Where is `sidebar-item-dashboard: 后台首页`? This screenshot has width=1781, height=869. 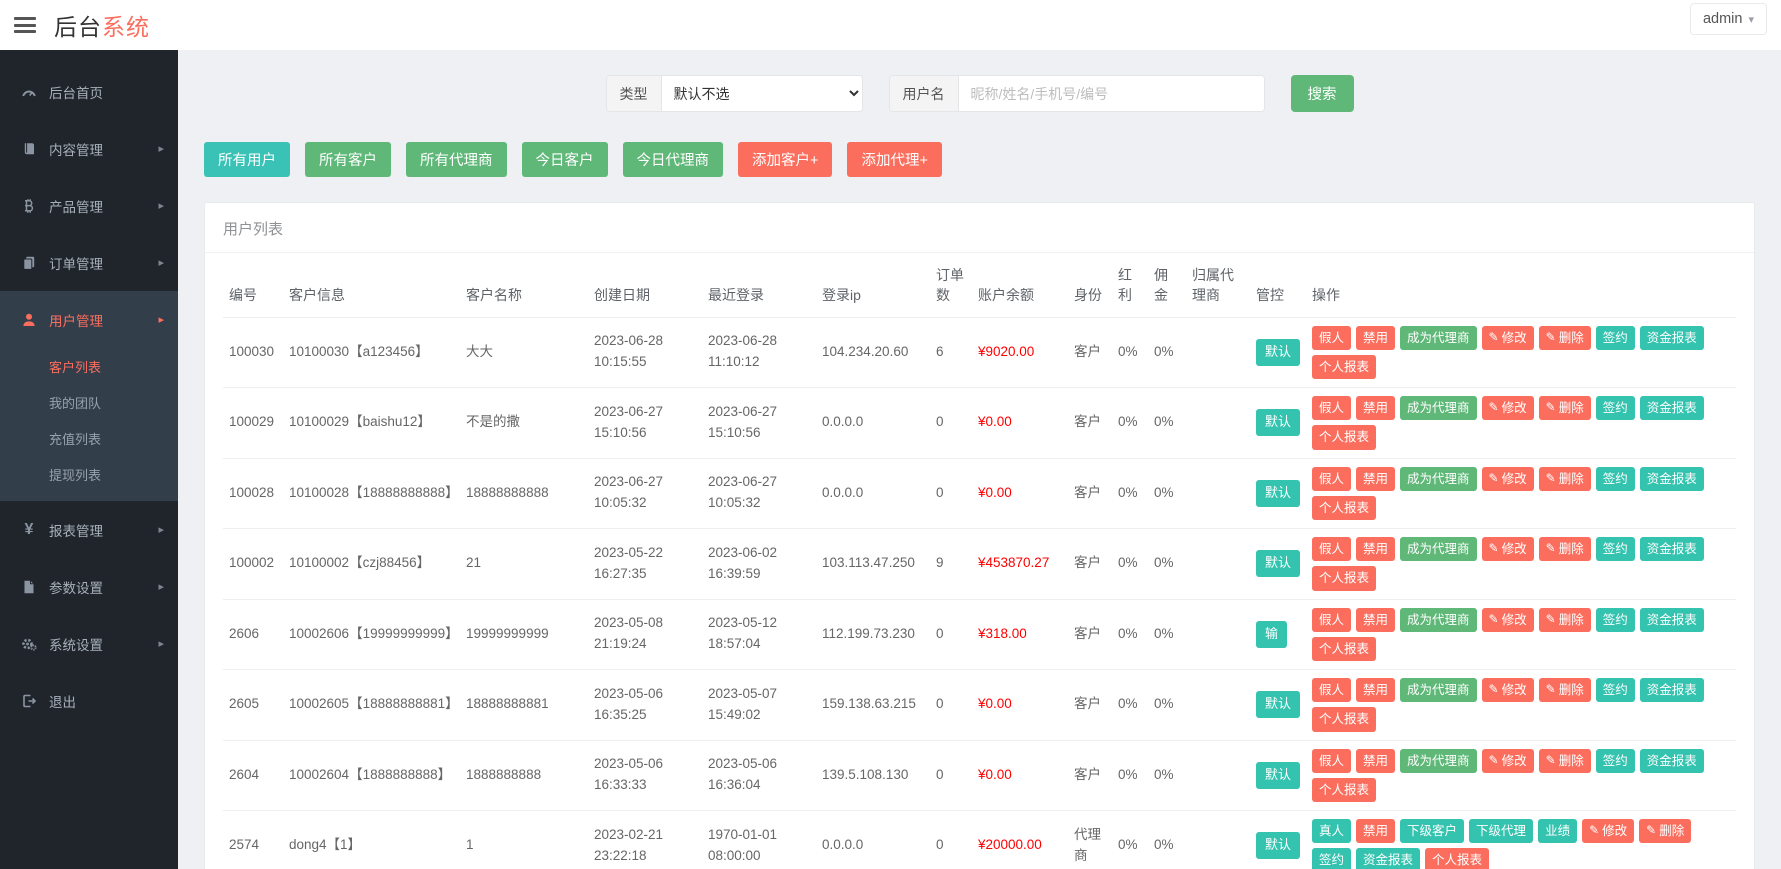 sidebar-item-dashboard: 后台首页 is located at coordinates (89, 91).